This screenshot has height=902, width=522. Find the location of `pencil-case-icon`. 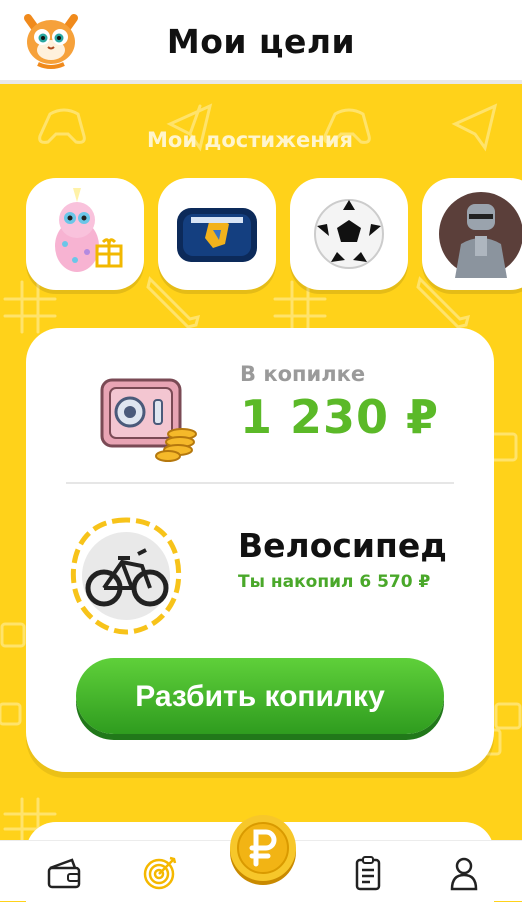

pencil-case-icon is located at coordinates (217, 235).